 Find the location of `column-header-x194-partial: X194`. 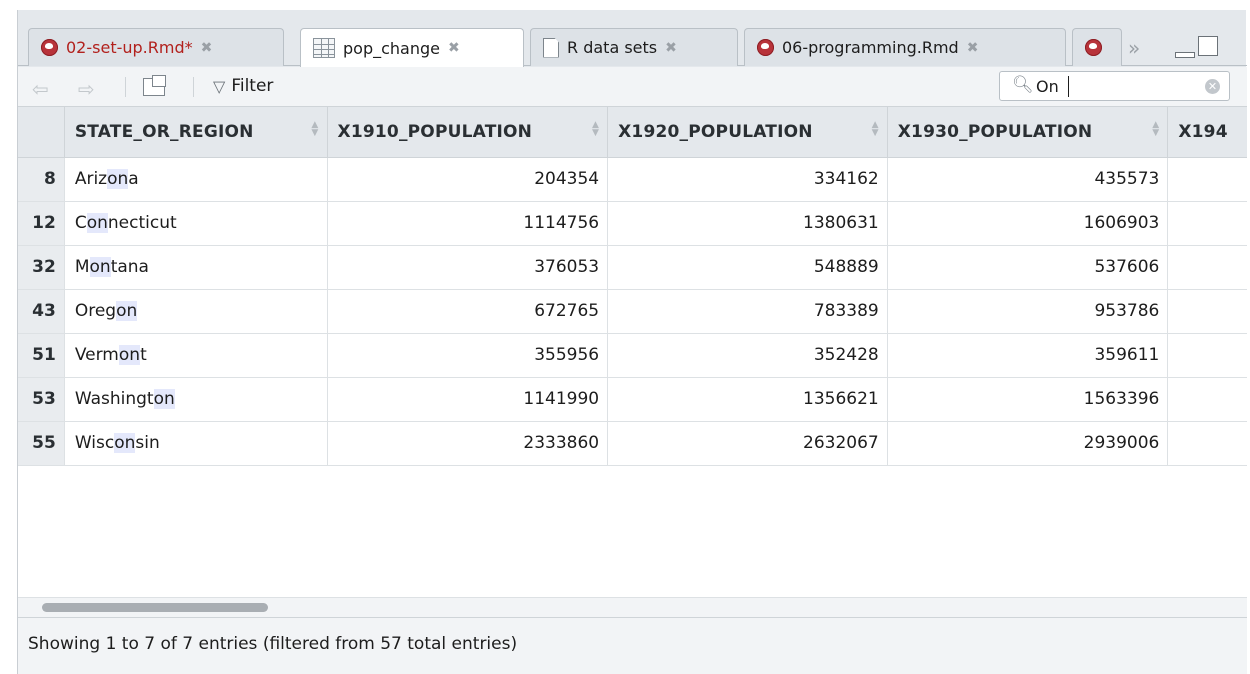

column-header-x194-partial: X194 is located at coordinates (1207, 132).